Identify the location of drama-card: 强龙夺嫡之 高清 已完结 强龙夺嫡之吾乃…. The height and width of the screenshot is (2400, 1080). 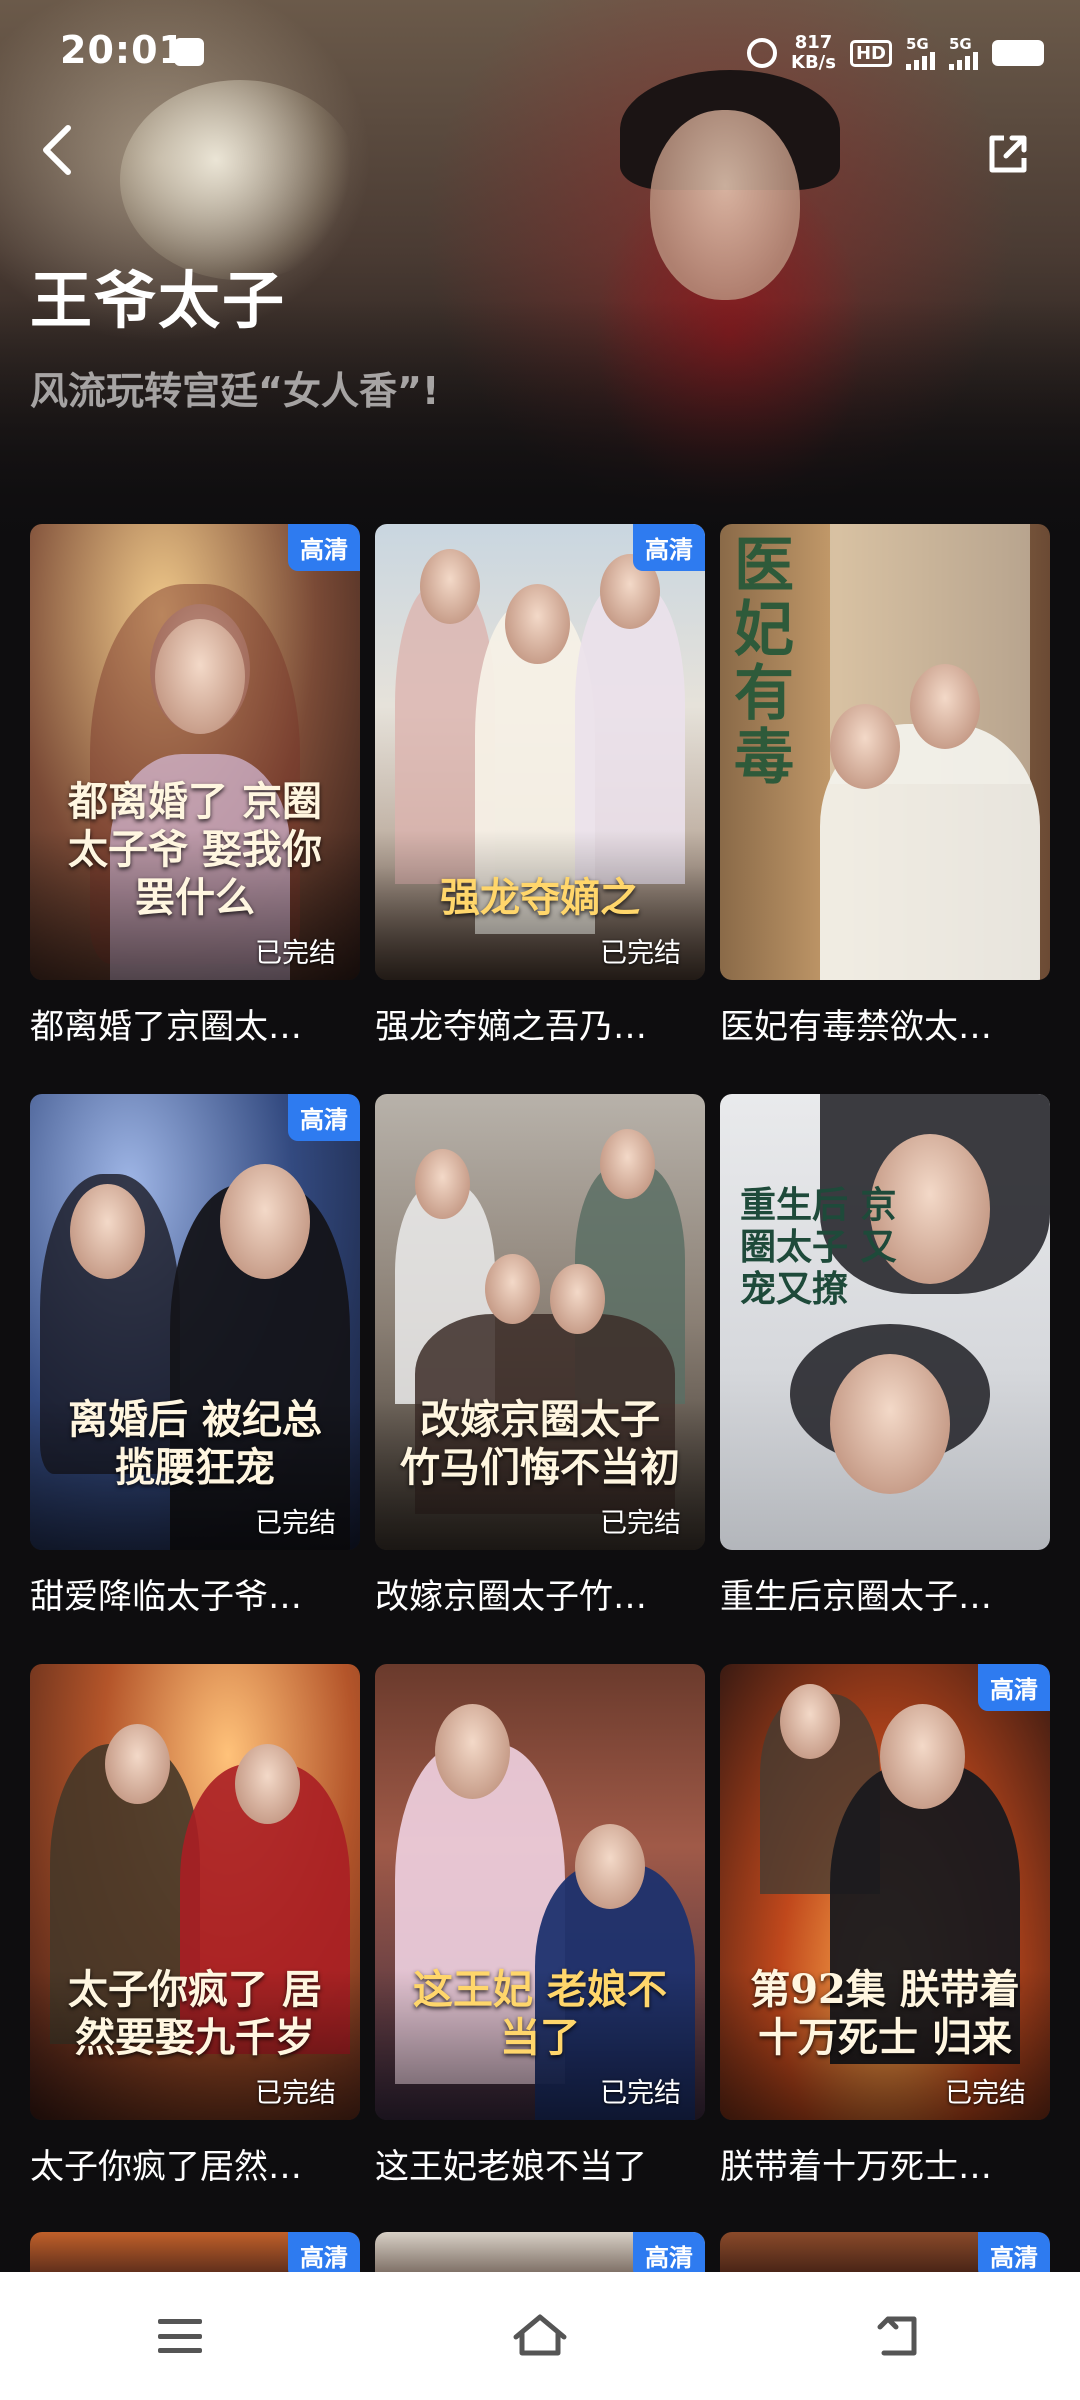
(540, 809).